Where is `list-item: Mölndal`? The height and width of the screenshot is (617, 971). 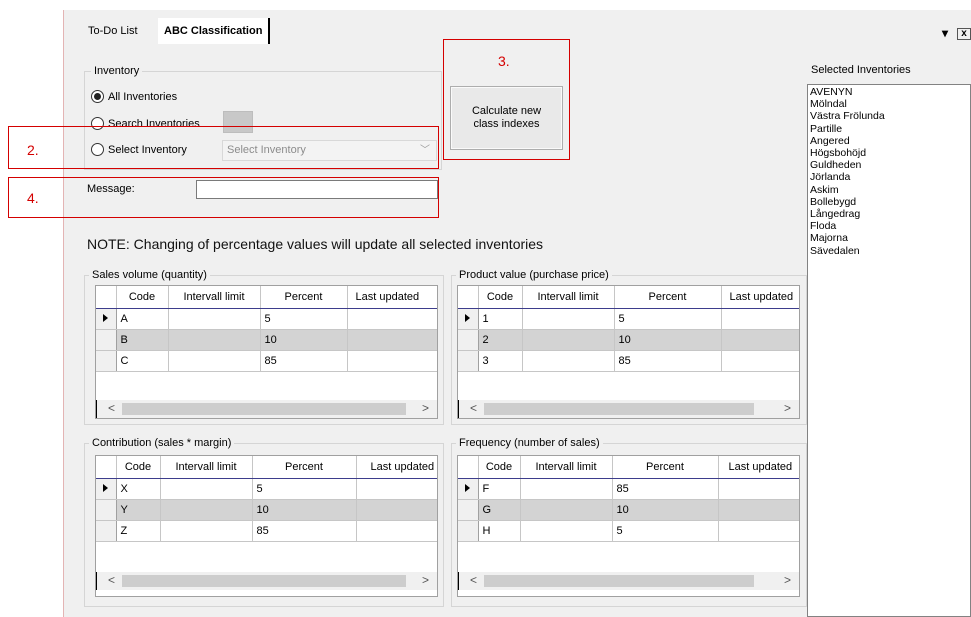 list-item: Mölndal is located at coordinates (890, 104).